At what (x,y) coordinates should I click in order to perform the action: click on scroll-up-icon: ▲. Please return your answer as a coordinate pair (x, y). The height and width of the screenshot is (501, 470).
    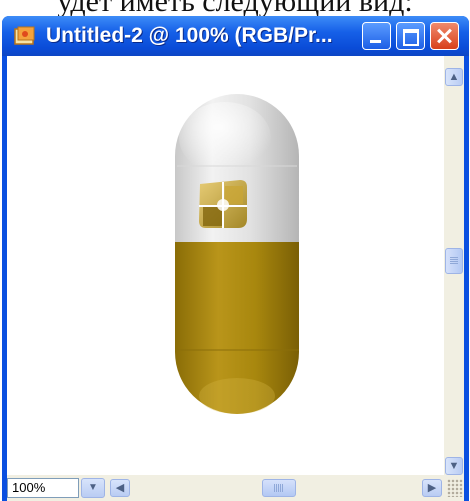
    Looking at the image, I should click on (454, 77).